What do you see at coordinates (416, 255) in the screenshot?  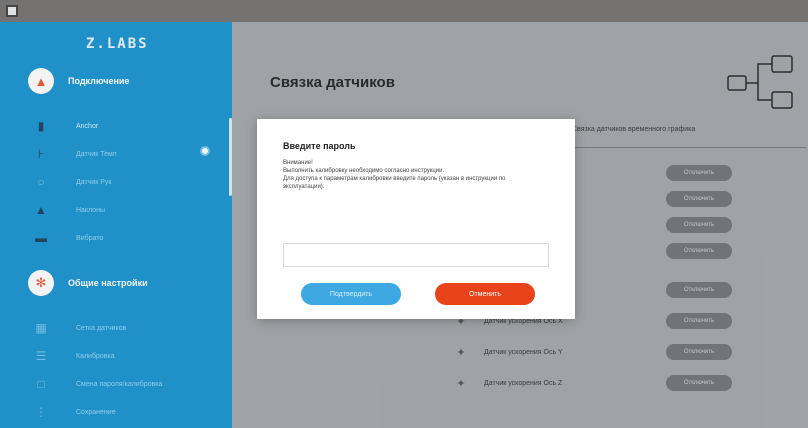 I see `password-input` at bounding box center [416, 255].